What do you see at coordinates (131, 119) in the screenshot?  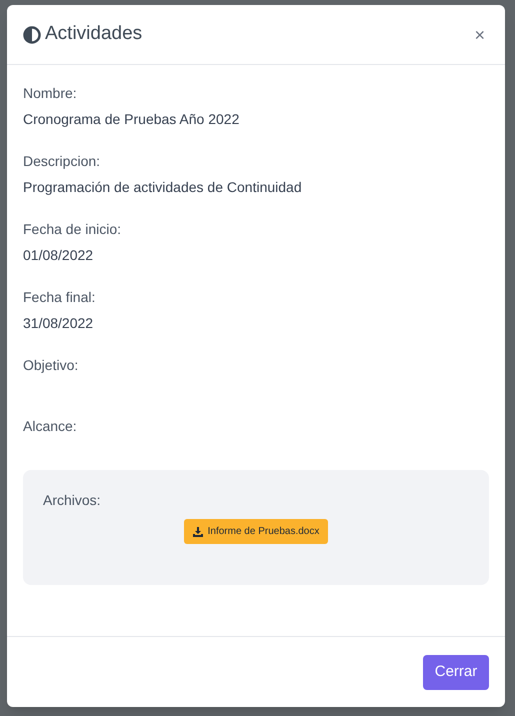 I see `field-value: Cronograma de Pruebas Año 2022` at bounding box center [131, 119].